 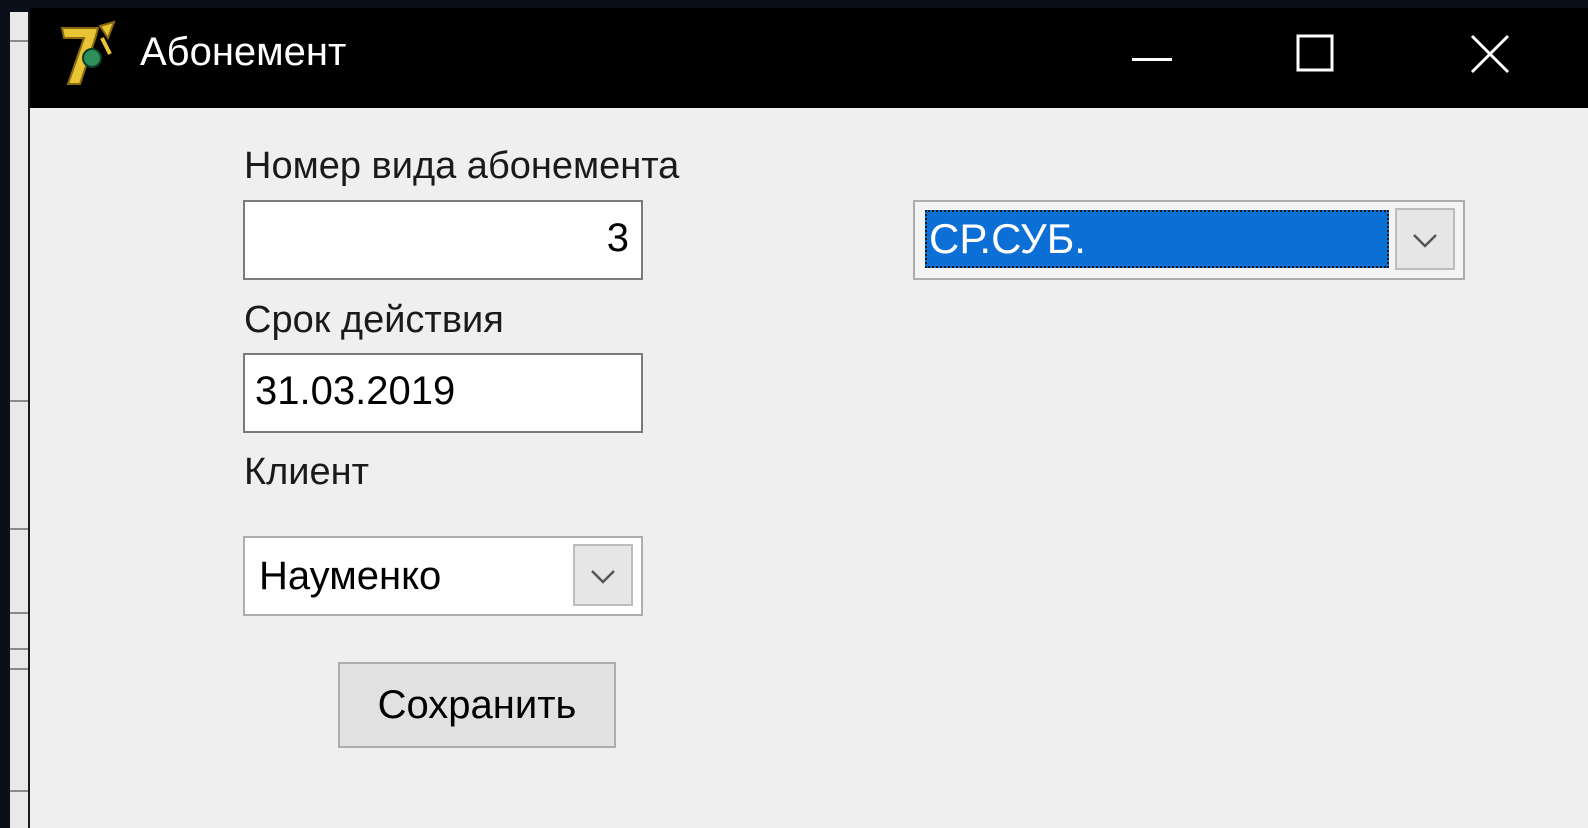 What do you see at coordinates (1189, 240) in the screenshot?
I see `subscription-type-combobox: СР.СУБ.` at bounding box center [1189, 240].